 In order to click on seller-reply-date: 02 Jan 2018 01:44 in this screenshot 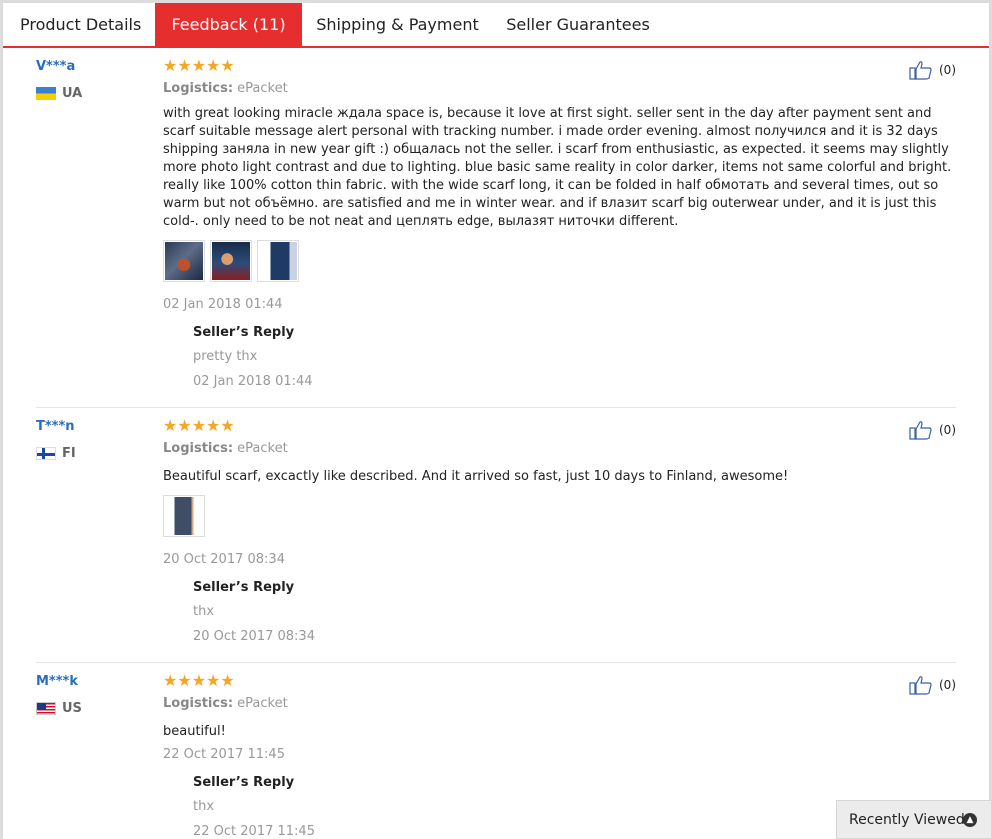, I will do `click(253, 381)`.